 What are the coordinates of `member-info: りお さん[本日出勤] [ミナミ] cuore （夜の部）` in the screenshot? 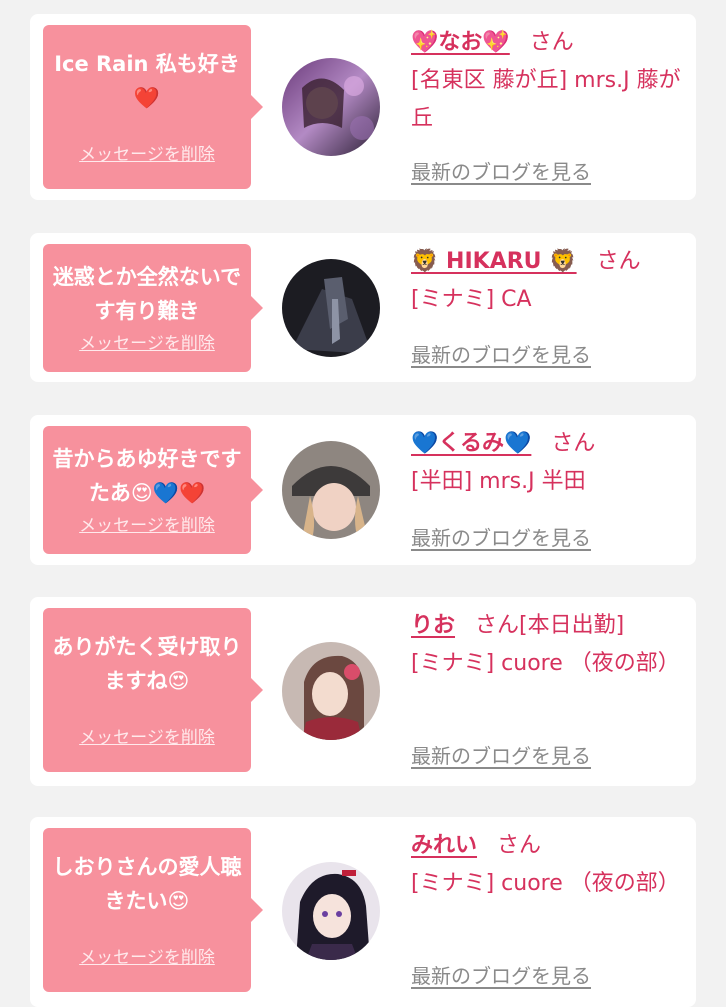 It's located at (548, 645).